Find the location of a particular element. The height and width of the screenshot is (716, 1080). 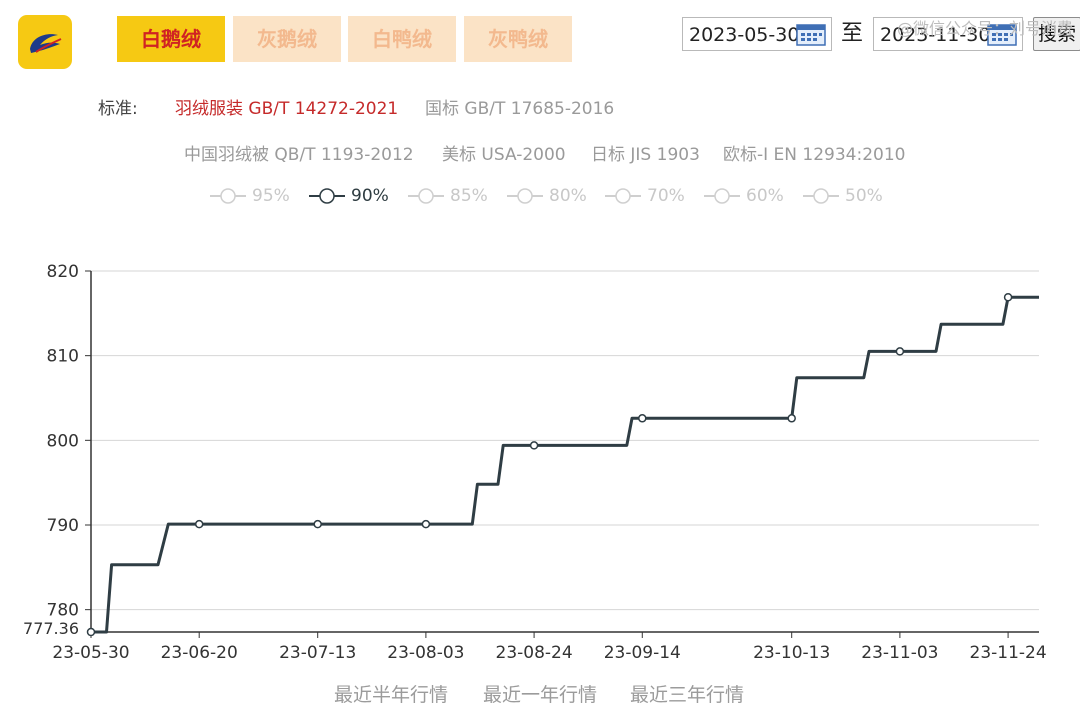

x-tick-label: 23-08-24 is located at coordinates (534, 653).